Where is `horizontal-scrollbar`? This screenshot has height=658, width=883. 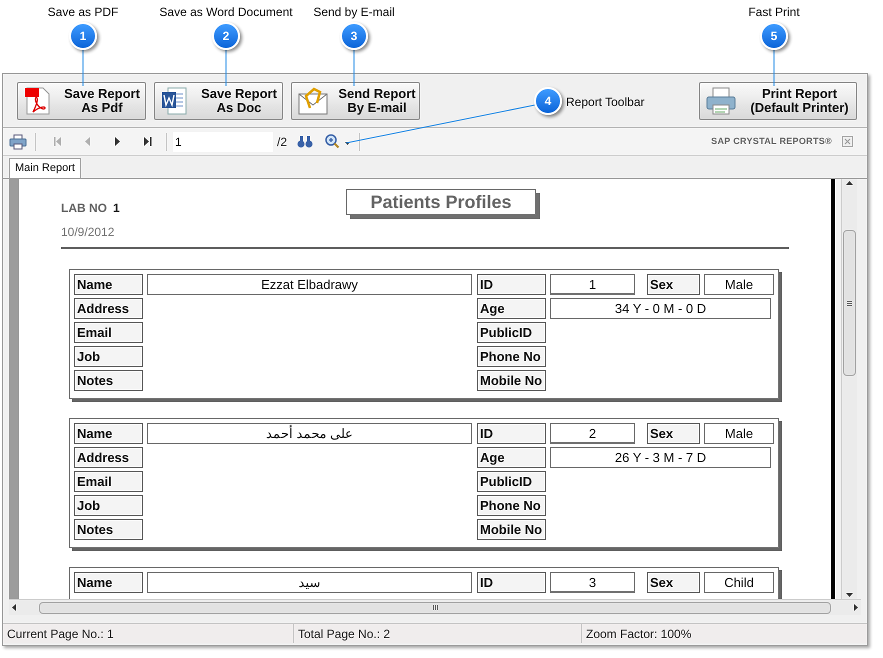
horizontal-scrollbar is located at coordinates (435, 607).